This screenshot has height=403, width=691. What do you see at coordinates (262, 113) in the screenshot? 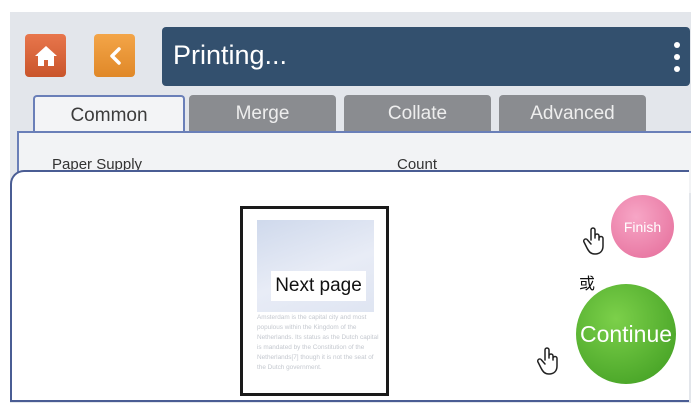
I see `tab-merge: Merge` at bounding box center [262, 113].